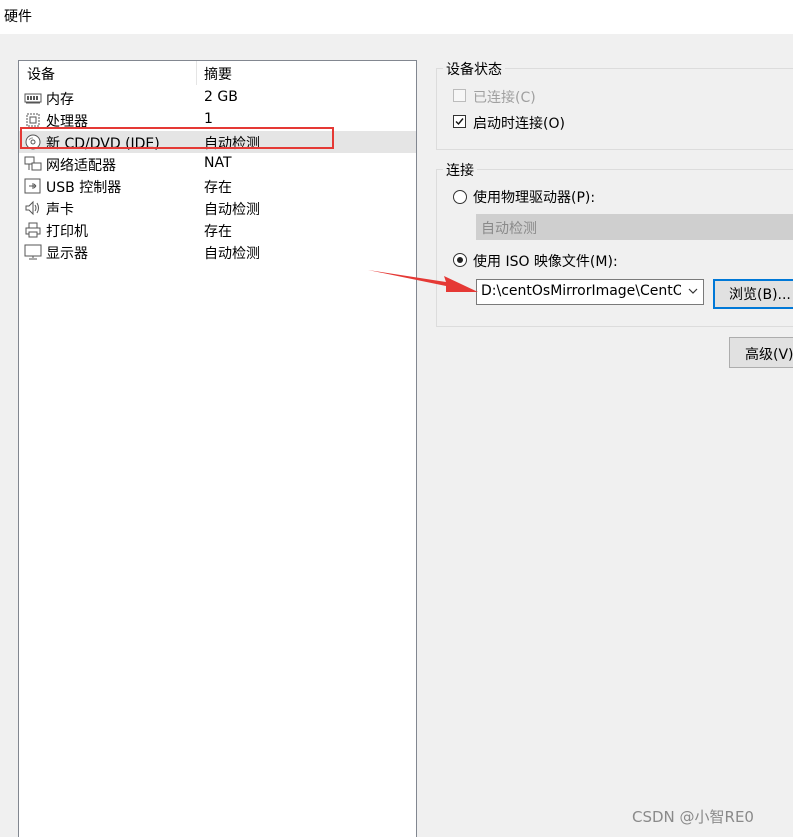 The height and width of the screenshot is (837, 793). I want to click on device-summary: NAT, so click(218, 163).